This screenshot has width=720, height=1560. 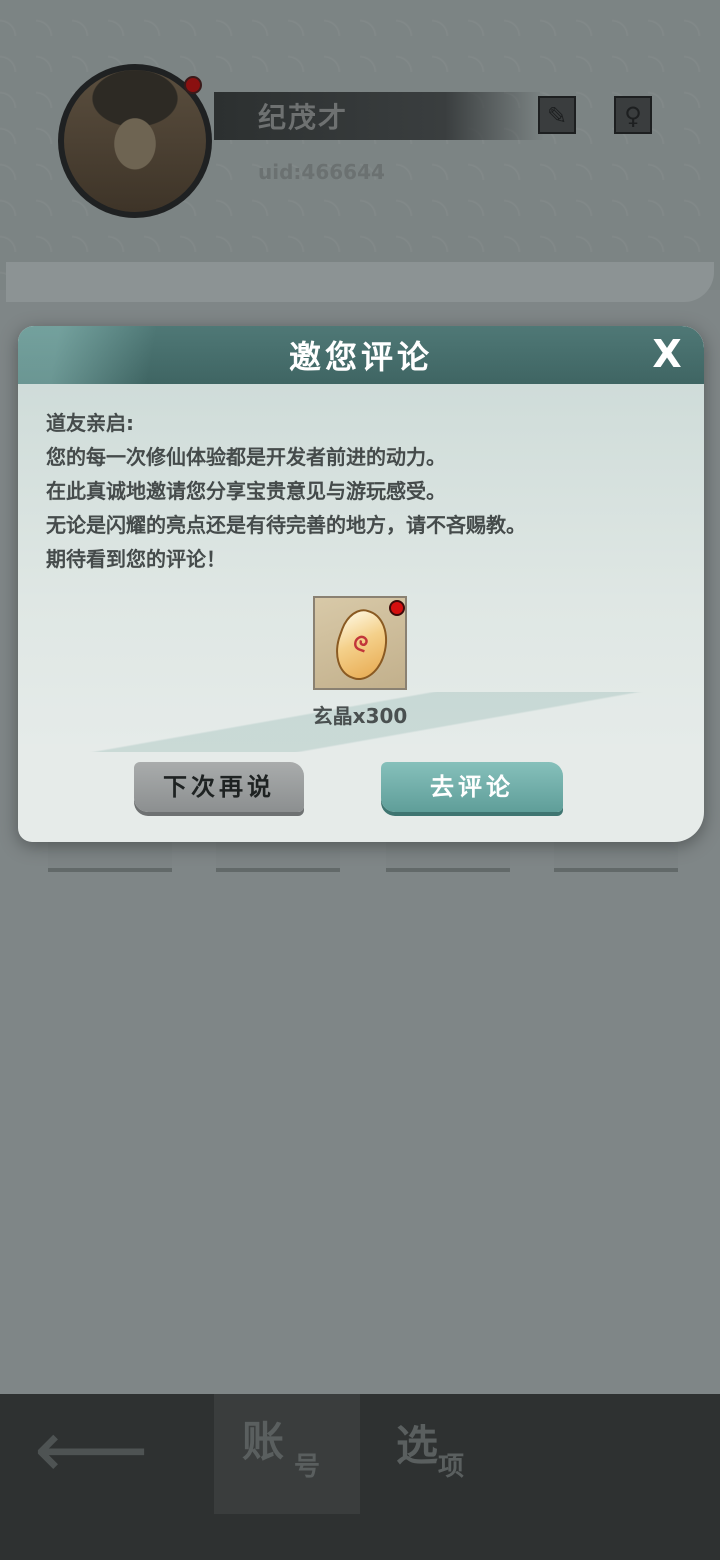 I want to click on profile-header-shelf, so click(x=360, y=282).